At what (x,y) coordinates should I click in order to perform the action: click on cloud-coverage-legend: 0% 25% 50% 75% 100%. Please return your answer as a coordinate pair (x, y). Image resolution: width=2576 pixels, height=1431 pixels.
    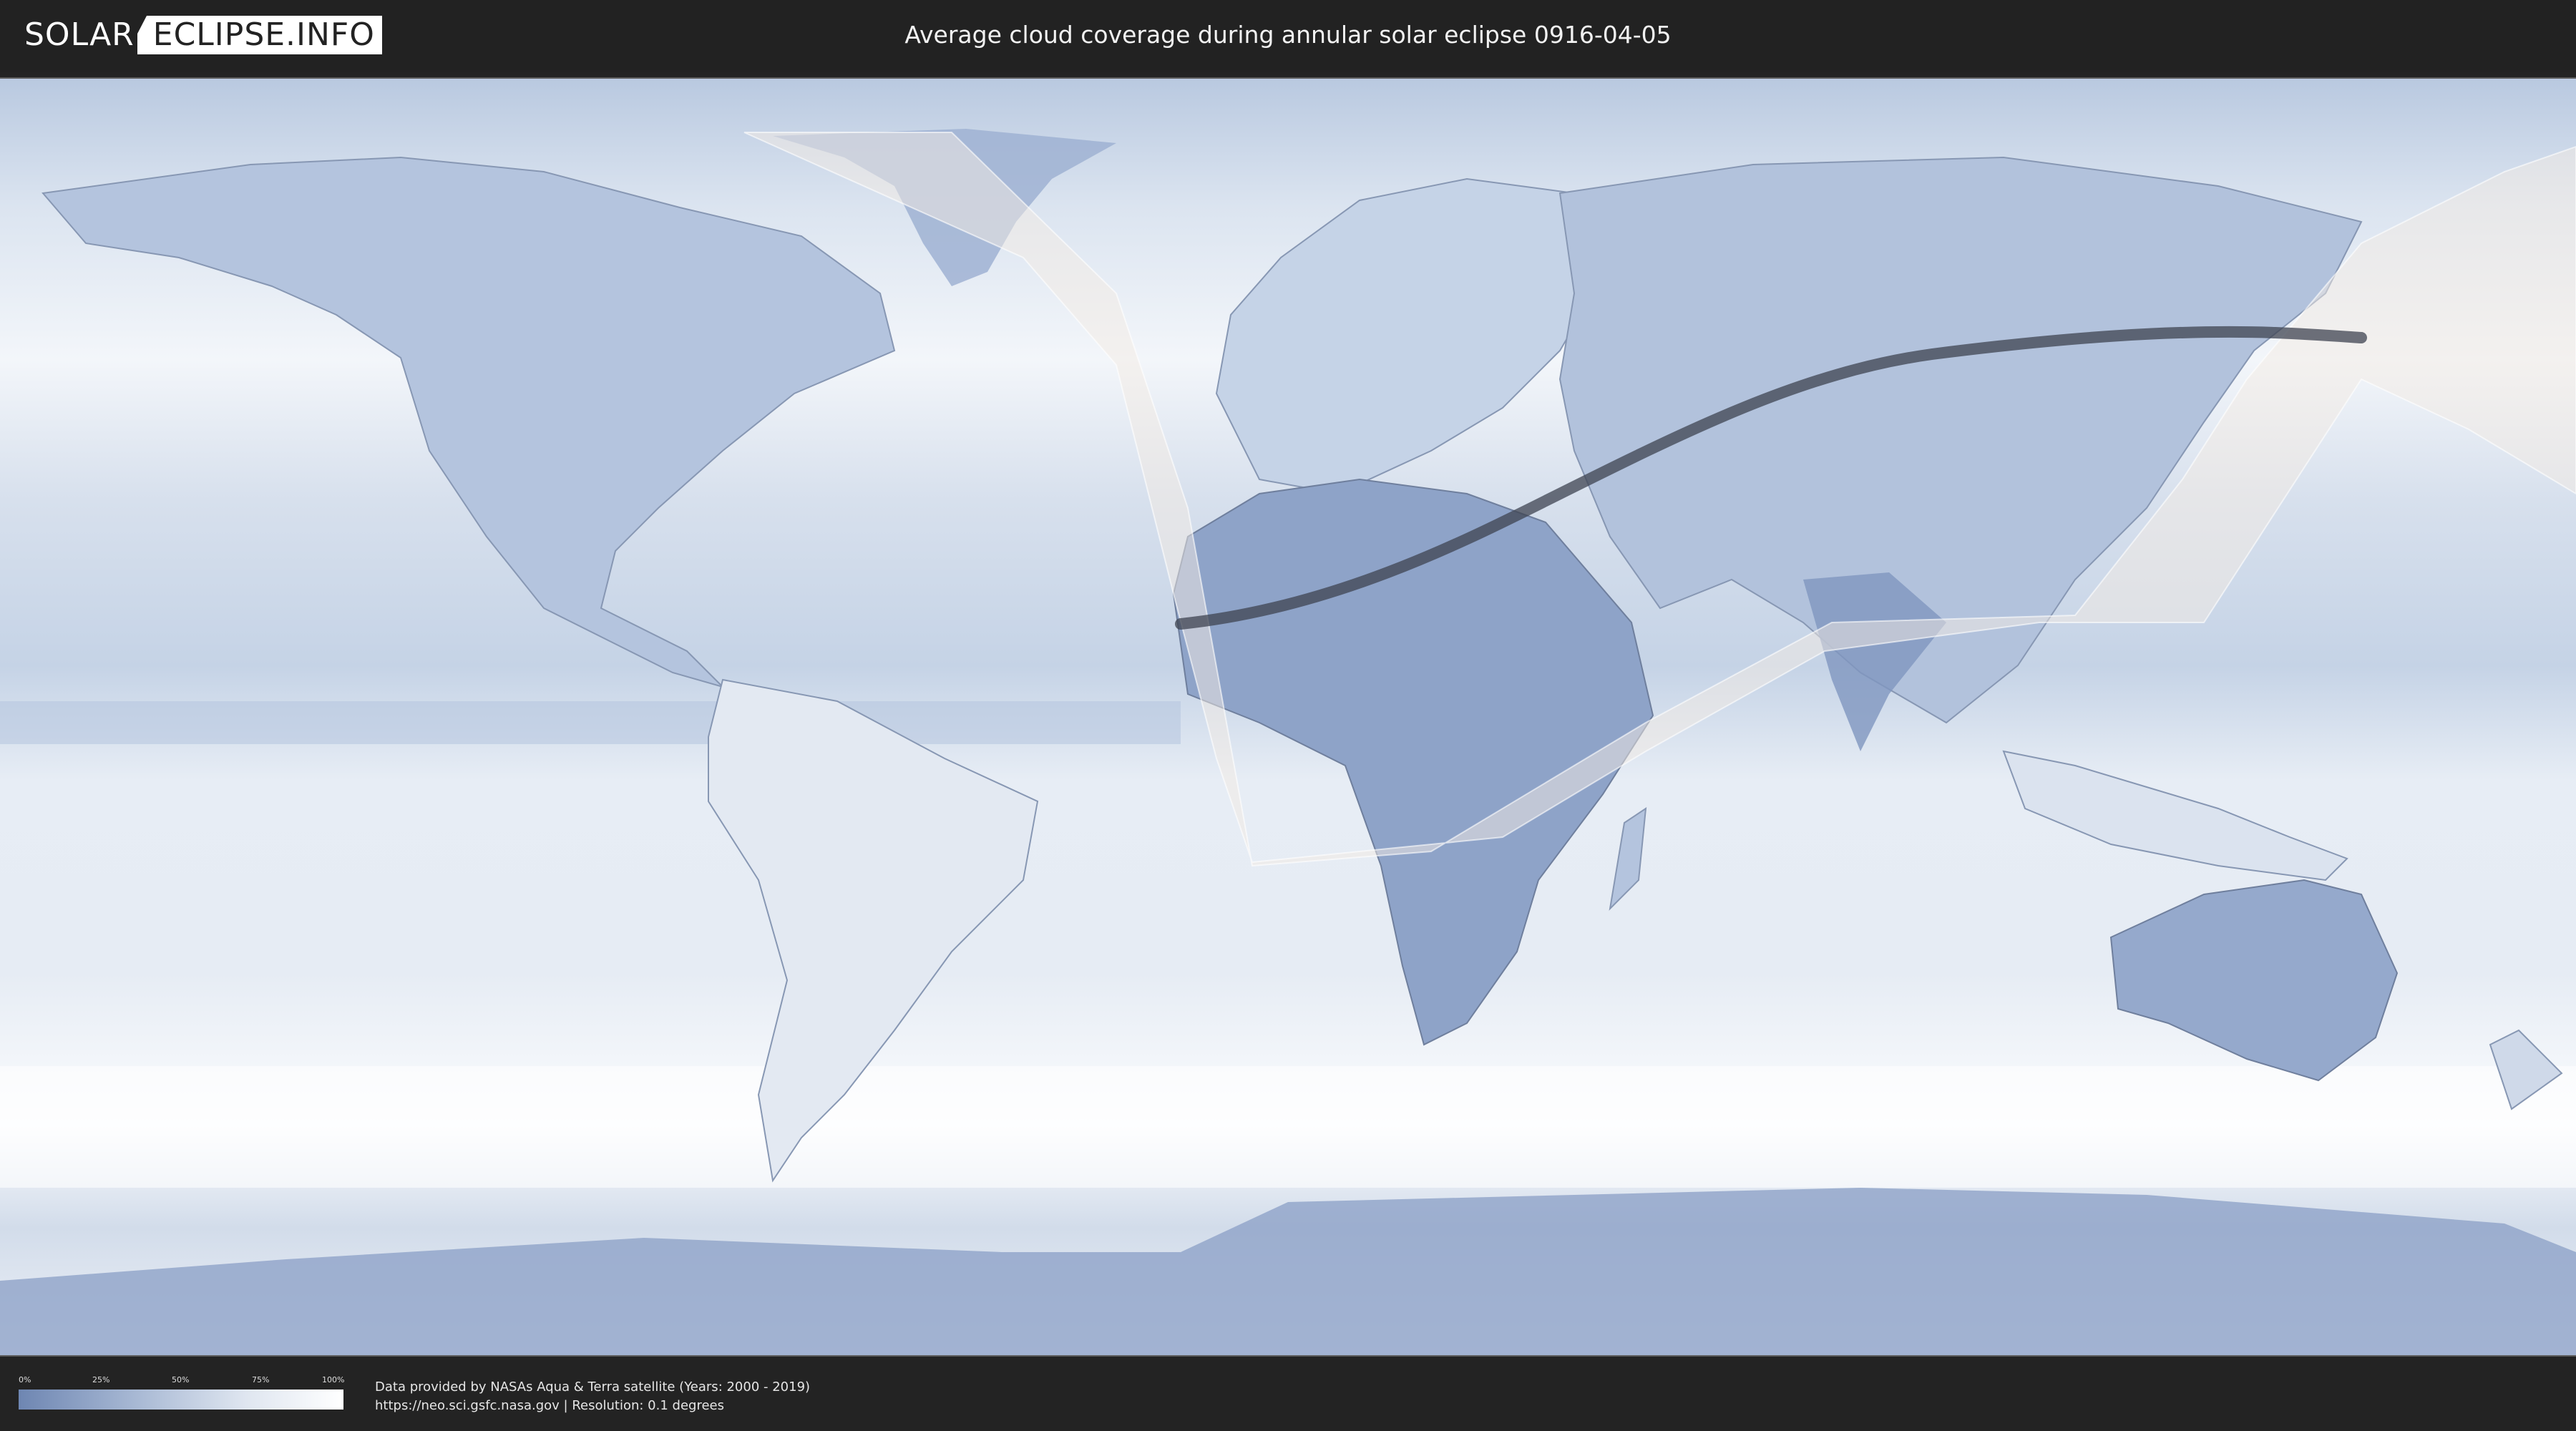
    Looking at the image, I should click on (182, 1394).